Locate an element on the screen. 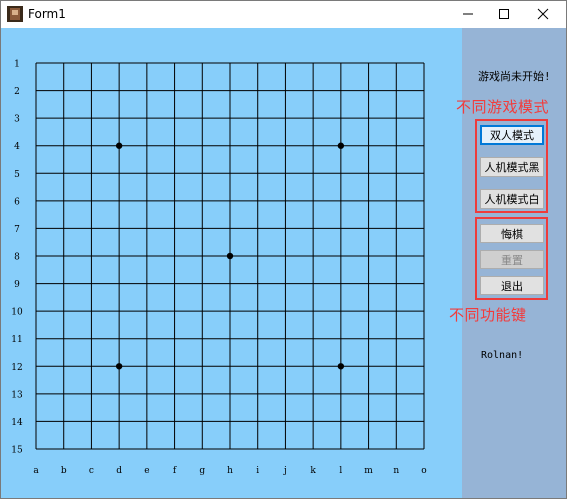  close-icon is located at coordinates (543, 14).